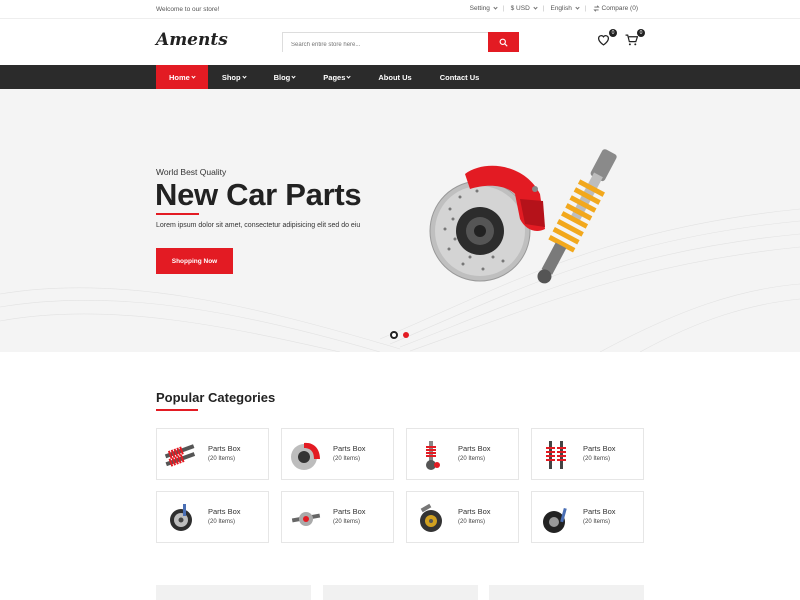 The width and height of the screenshot is (800, 600). What do you see at coordinates (177, 410) in the screenshot?
I see `section-title-underline` at bounding box center [177, 410].